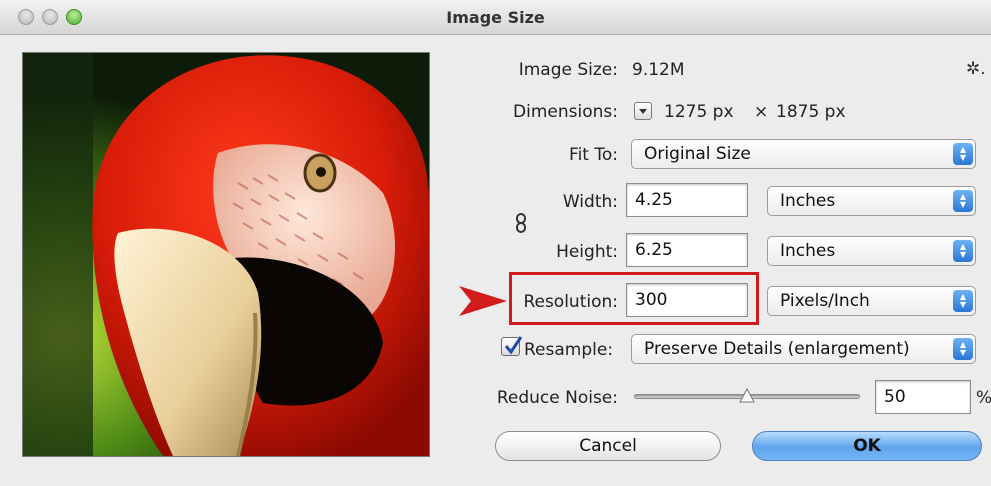 The height and width of the screenshot is (486, 991). I want to click on height-unit-select: Inches ▲ ▼, so click(871, 251).